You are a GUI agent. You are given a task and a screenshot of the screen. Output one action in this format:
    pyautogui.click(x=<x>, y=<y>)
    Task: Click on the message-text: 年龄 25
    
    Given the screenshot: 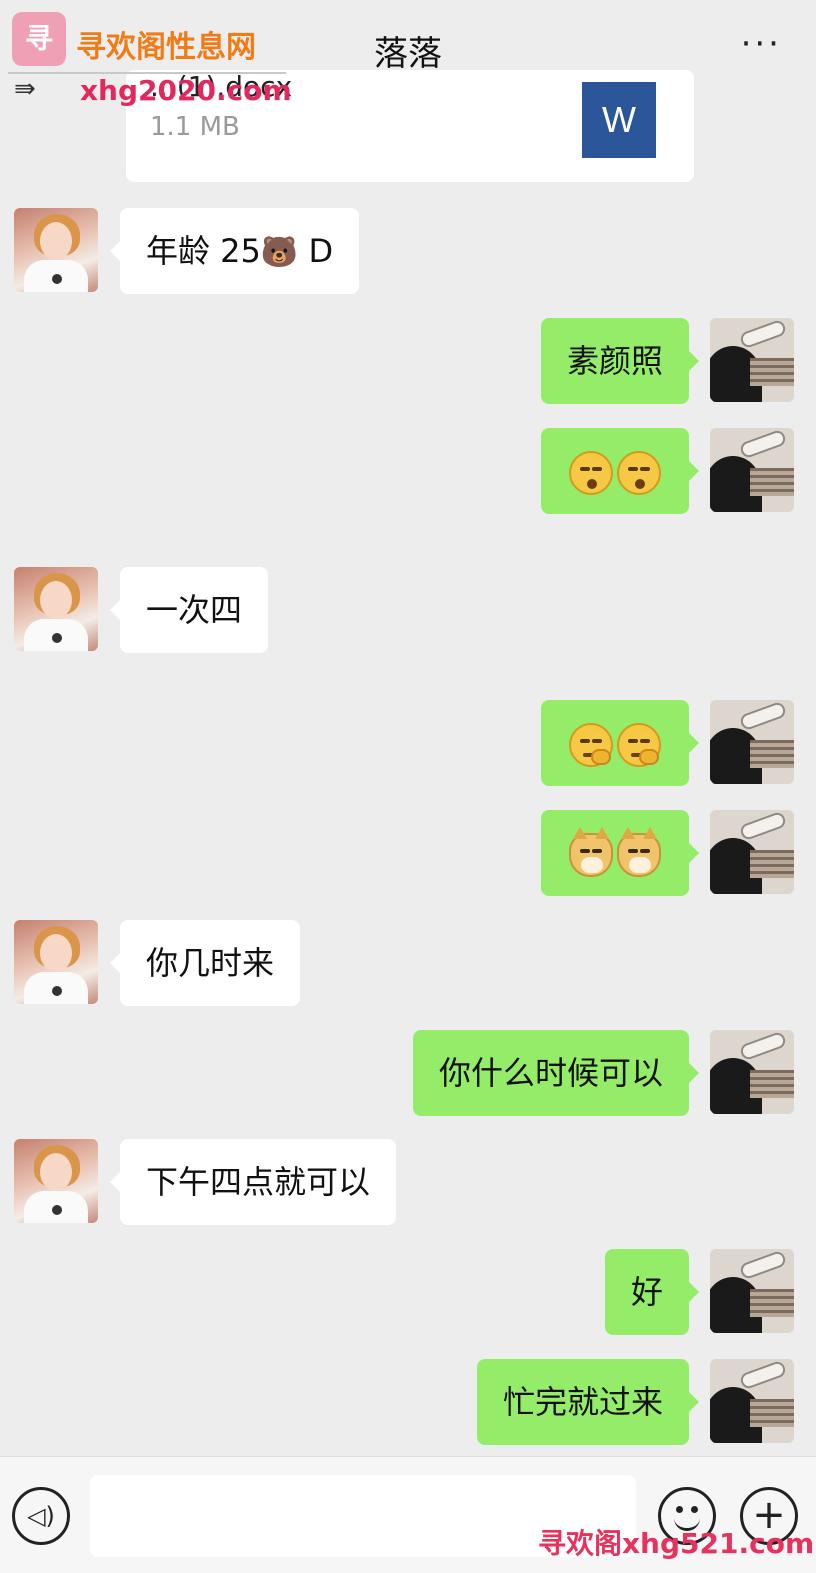 What is the action you would take?
    pyautogui.click(x=203, y=251)
    